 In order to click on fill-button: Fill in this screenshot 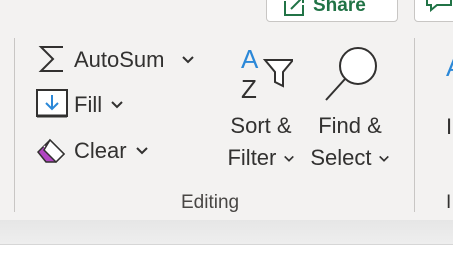, I will do `click(80, 105)`.